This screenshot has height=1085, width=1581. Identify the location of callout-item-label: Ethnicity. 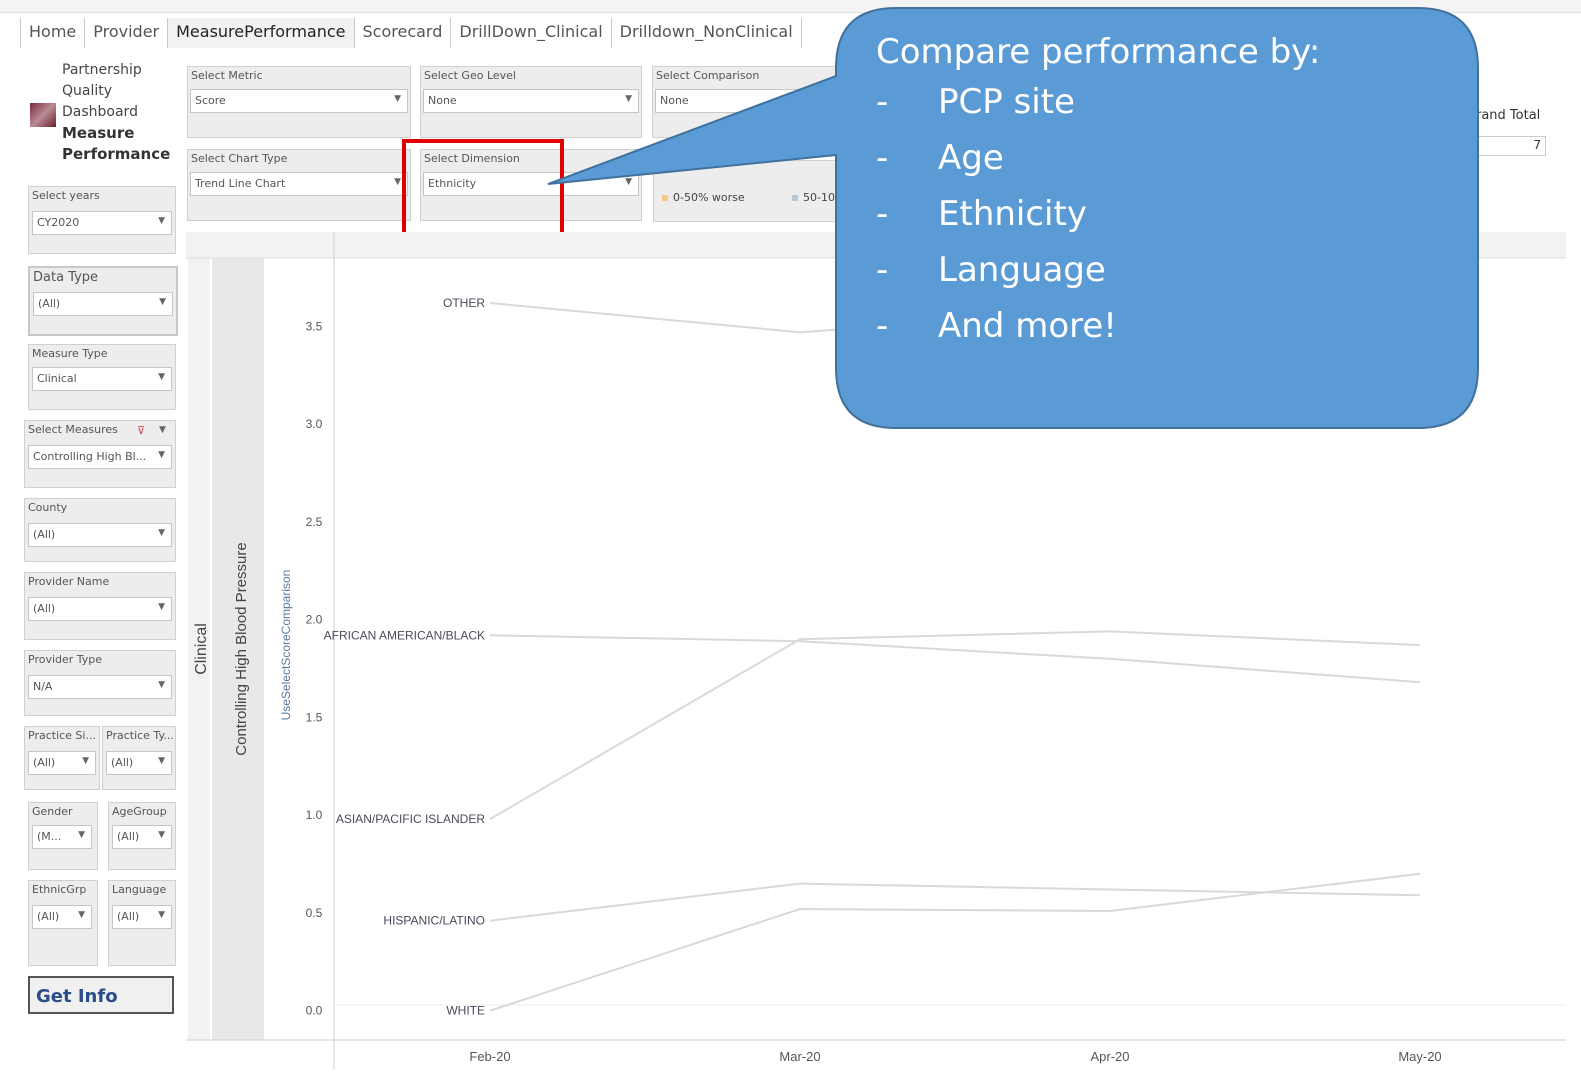
(1012, 214).